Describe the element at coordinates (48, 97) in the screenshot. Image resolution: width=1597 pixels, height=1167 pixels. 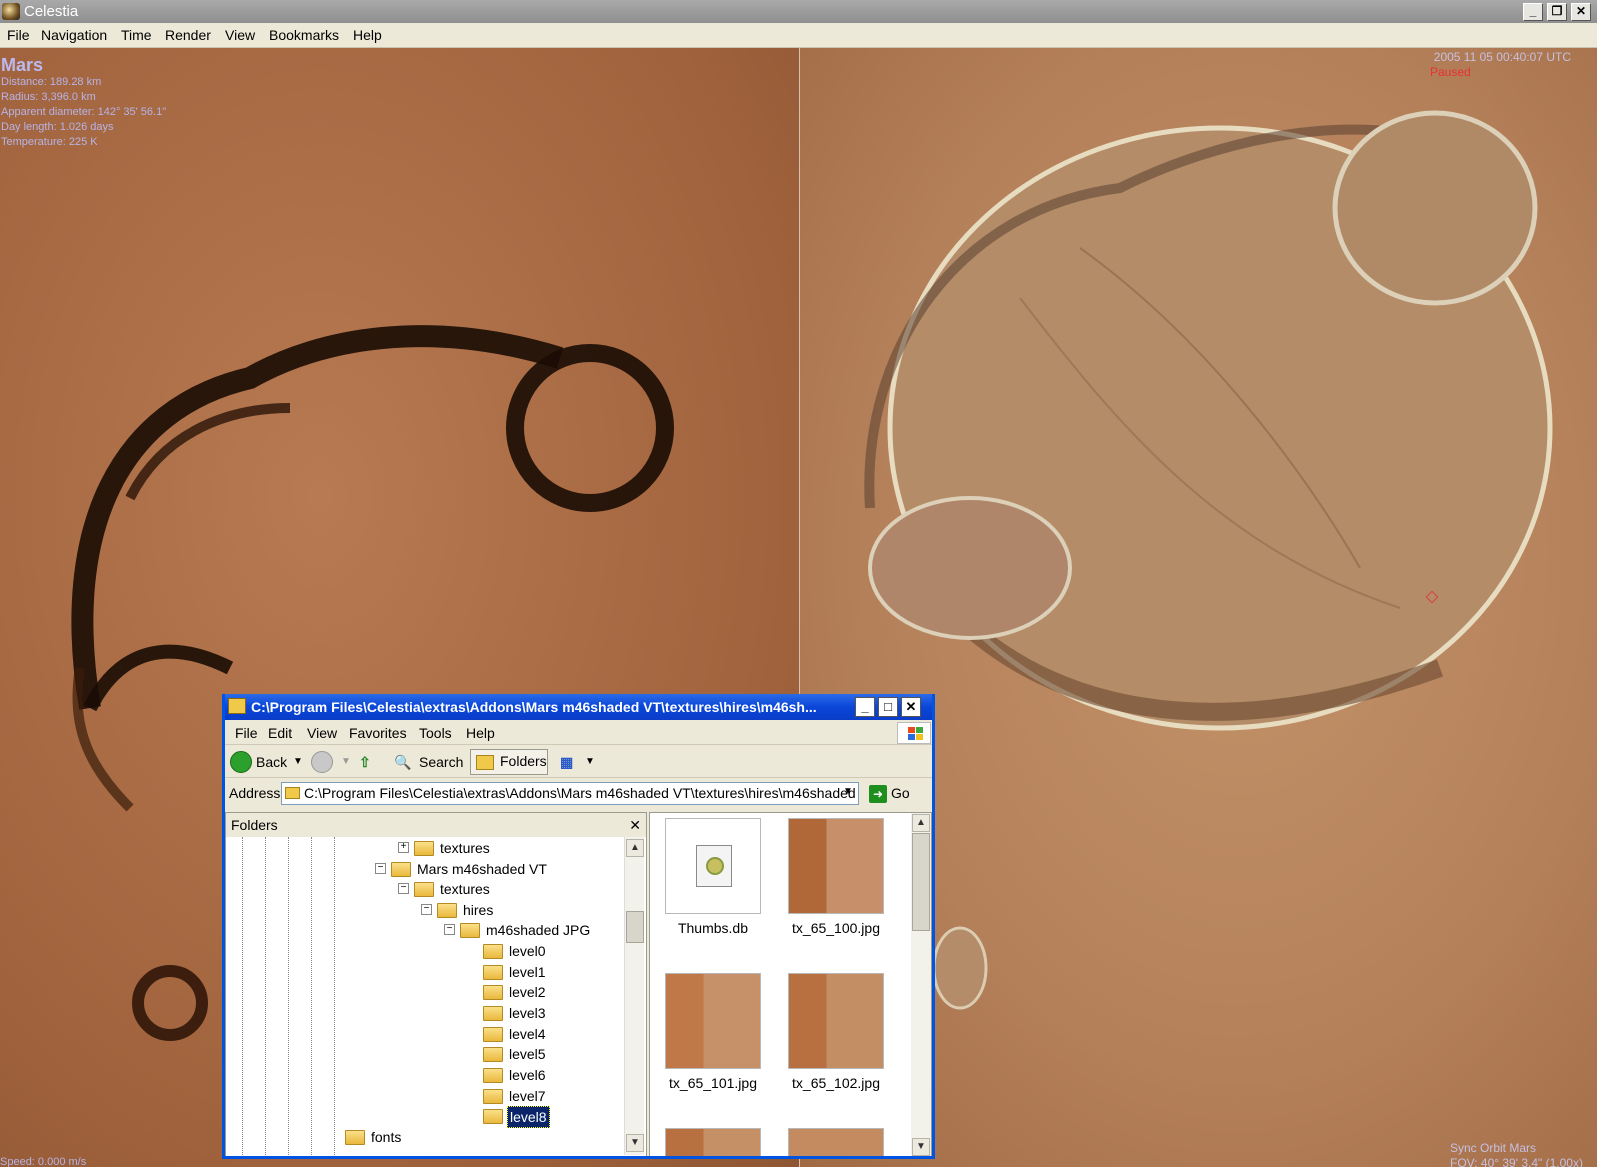
I see `info-radius: Radius: 3,396.0 km` at that location.